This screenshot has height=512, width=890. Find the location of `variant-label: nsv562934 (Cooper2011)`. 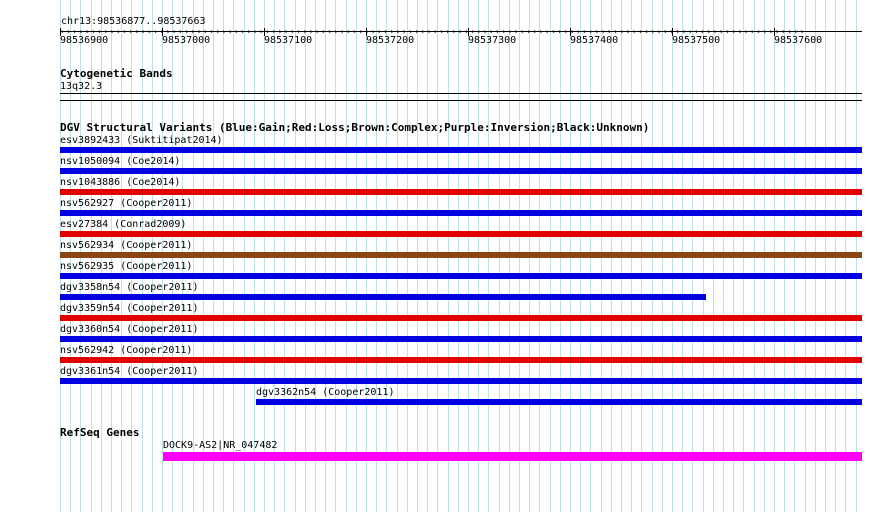

variant-label: nsv562934 (Cooper2011) is located at coordinates (126, 245).